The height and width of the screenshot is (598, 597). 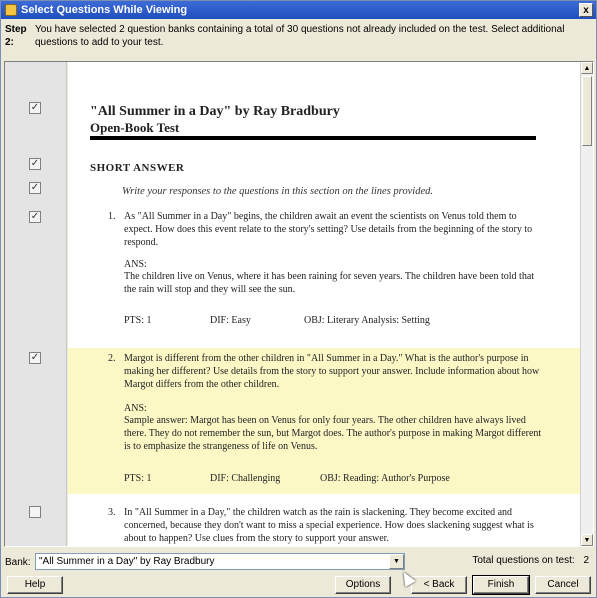 What do you see at coordinates (35, 164) in the screenshot?
I see `question-checkbox-section: ✓` at bounding box center [35, 164].